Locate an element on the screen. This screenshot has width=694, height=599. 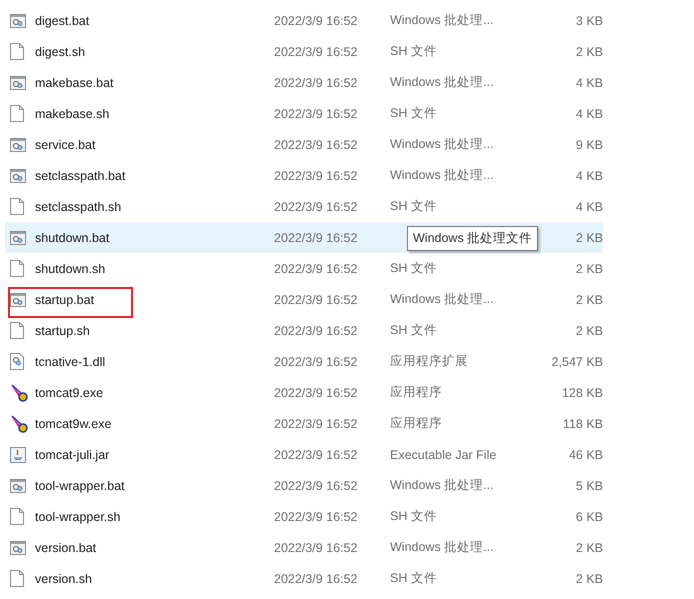
file-name: service.bat is located at coordinates (65, 145).